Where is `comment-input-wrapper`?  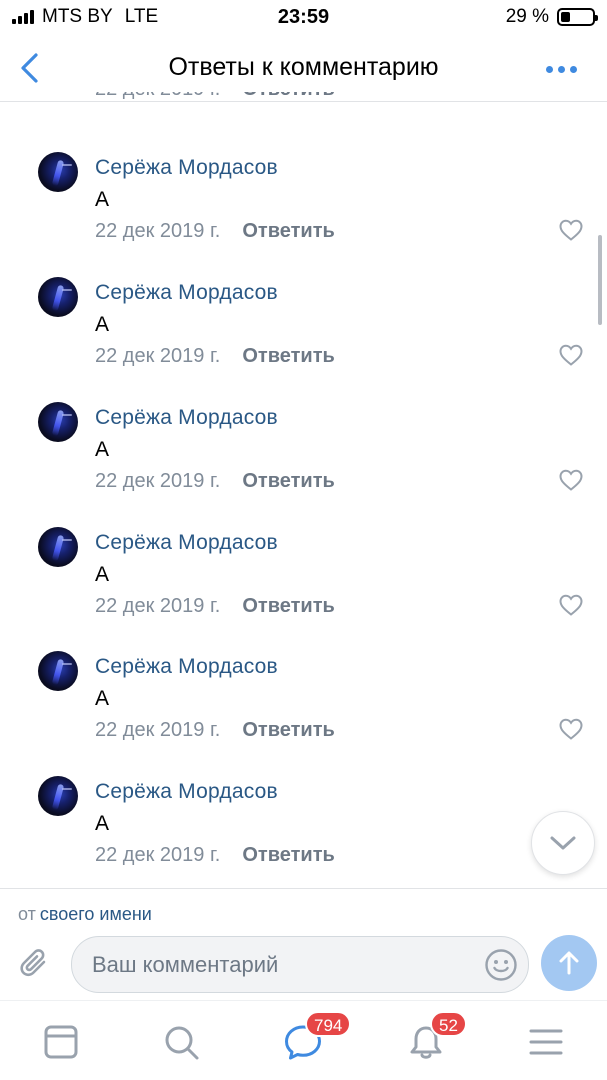 comment-input-wrapper is located at coordinates (300, 964).